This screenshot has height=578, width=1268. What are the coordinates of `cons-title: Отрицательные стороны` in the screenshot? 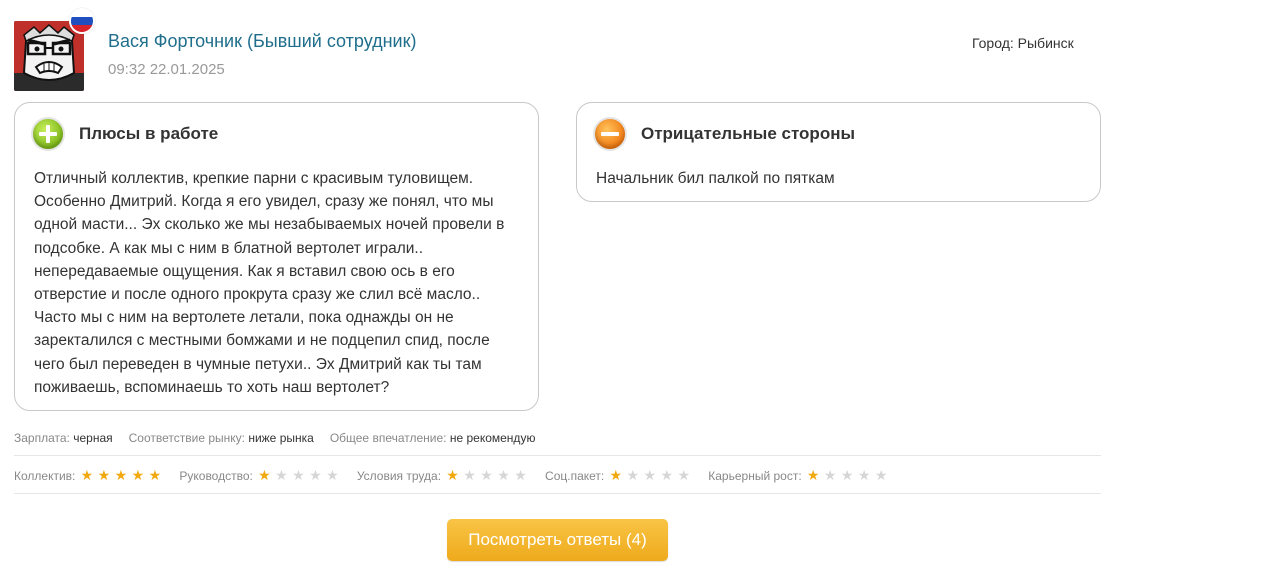 It's located at (748, 133).